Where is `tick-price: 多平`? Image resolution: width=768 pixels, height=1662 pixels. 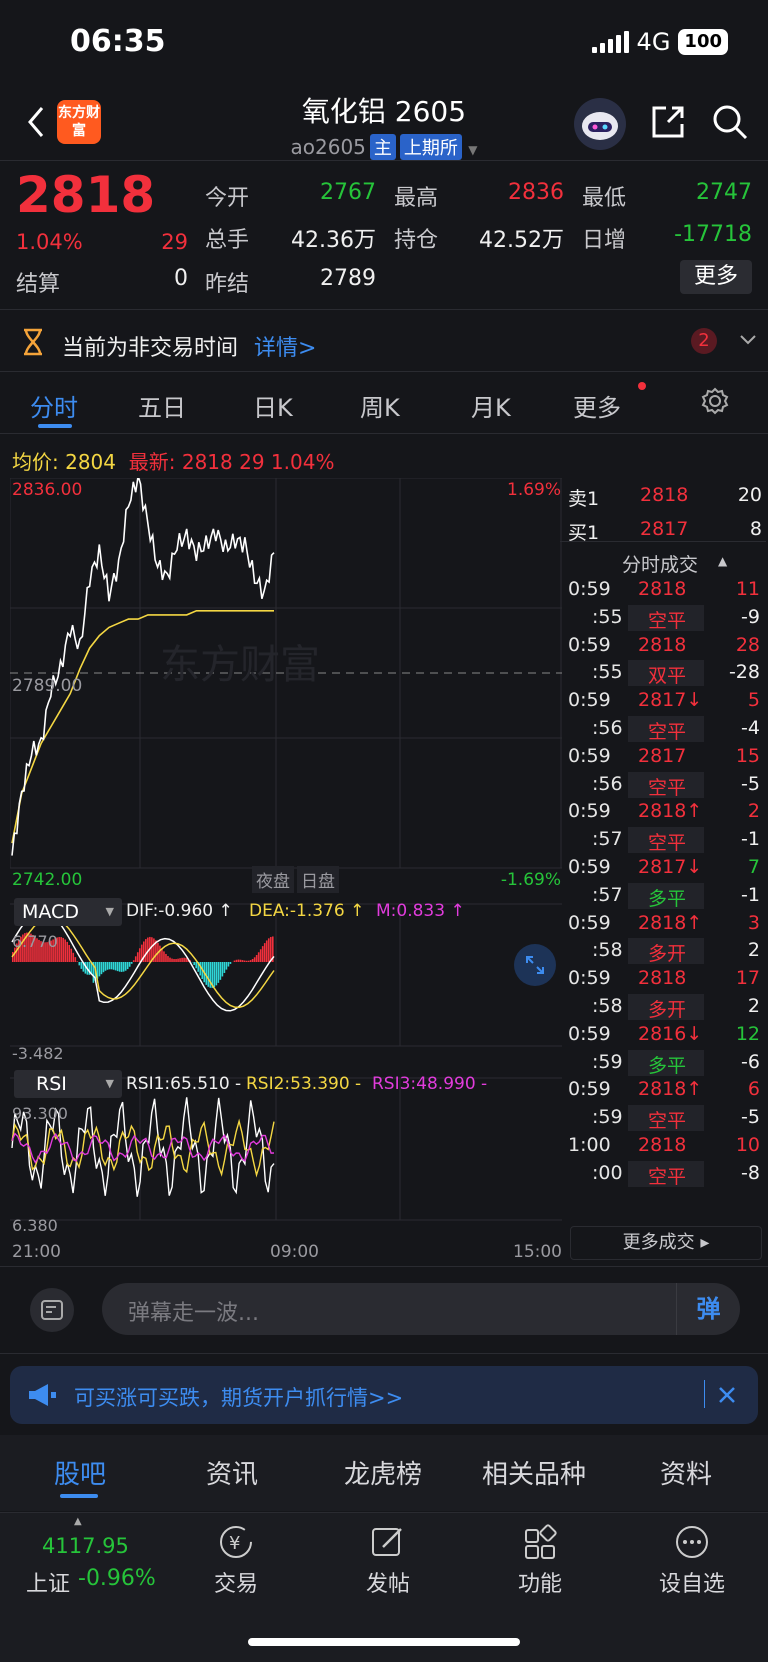
tick-price: 多平 is located at coordinates (667, 1065).